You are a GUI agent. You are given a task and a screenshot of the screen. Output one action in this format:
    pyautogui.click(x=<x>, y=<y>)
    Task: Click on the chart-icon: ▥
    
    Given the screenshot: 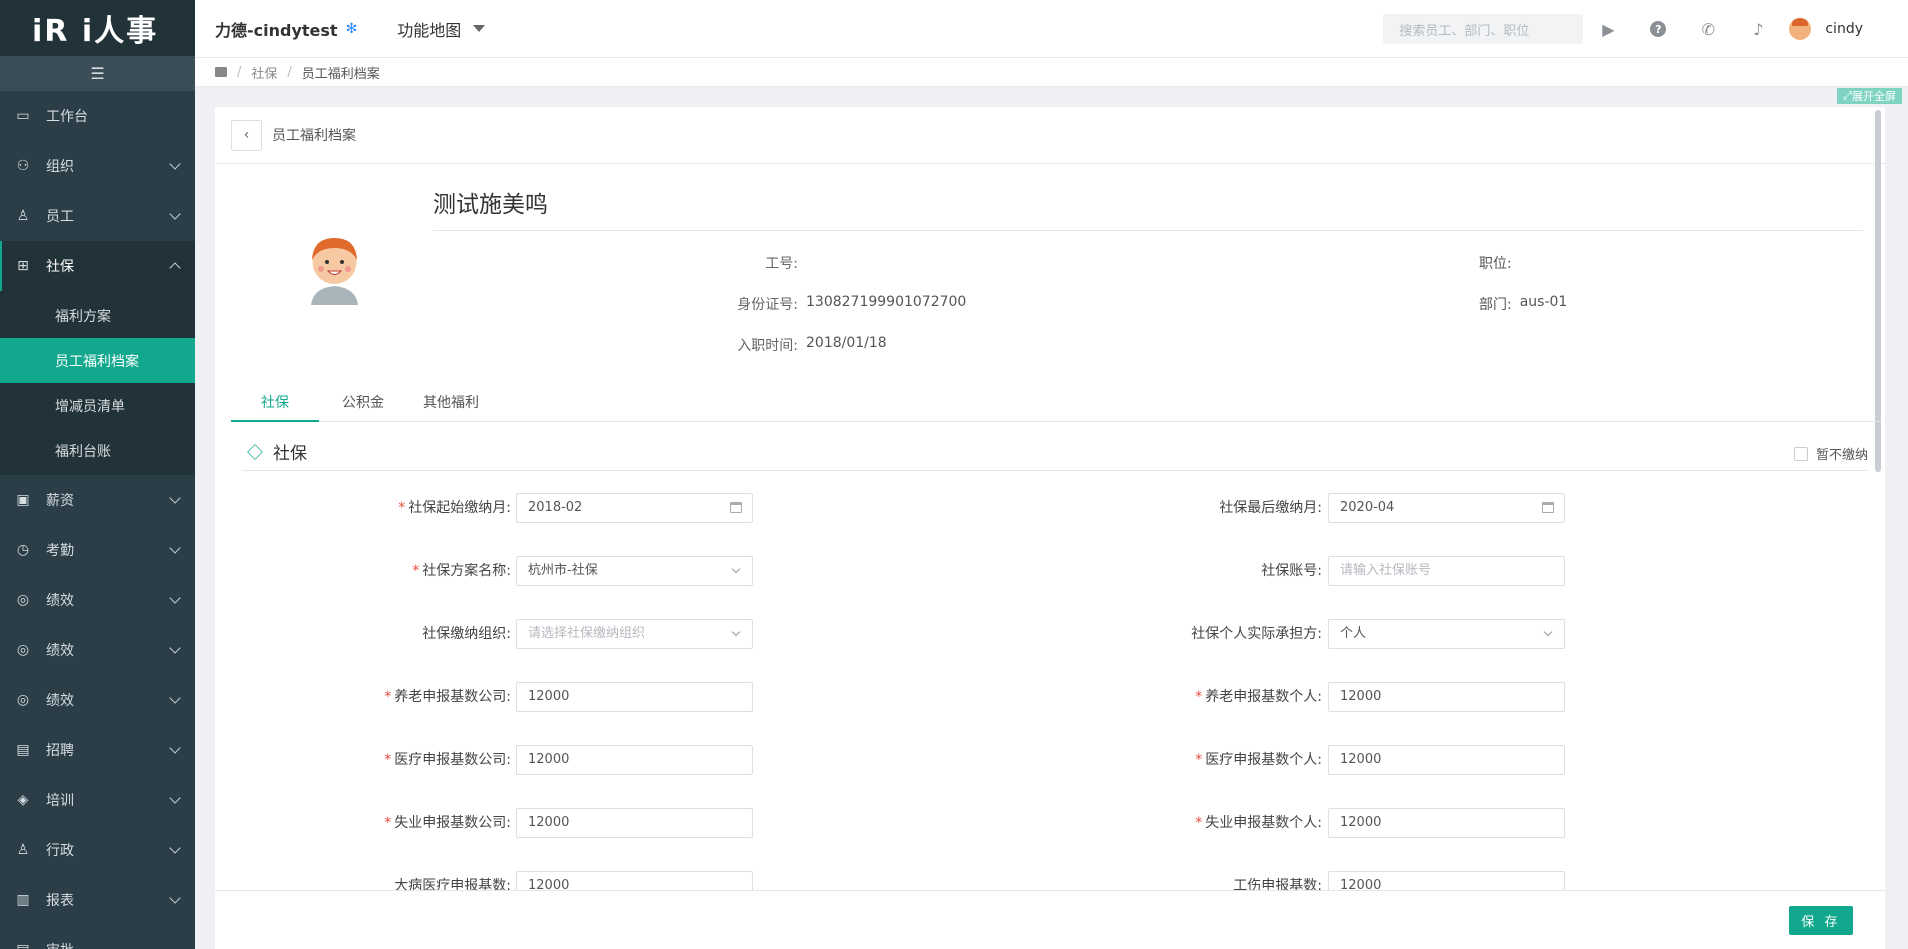 What is the action you would take?
    pyautogui.click(x=23, y=900)
    